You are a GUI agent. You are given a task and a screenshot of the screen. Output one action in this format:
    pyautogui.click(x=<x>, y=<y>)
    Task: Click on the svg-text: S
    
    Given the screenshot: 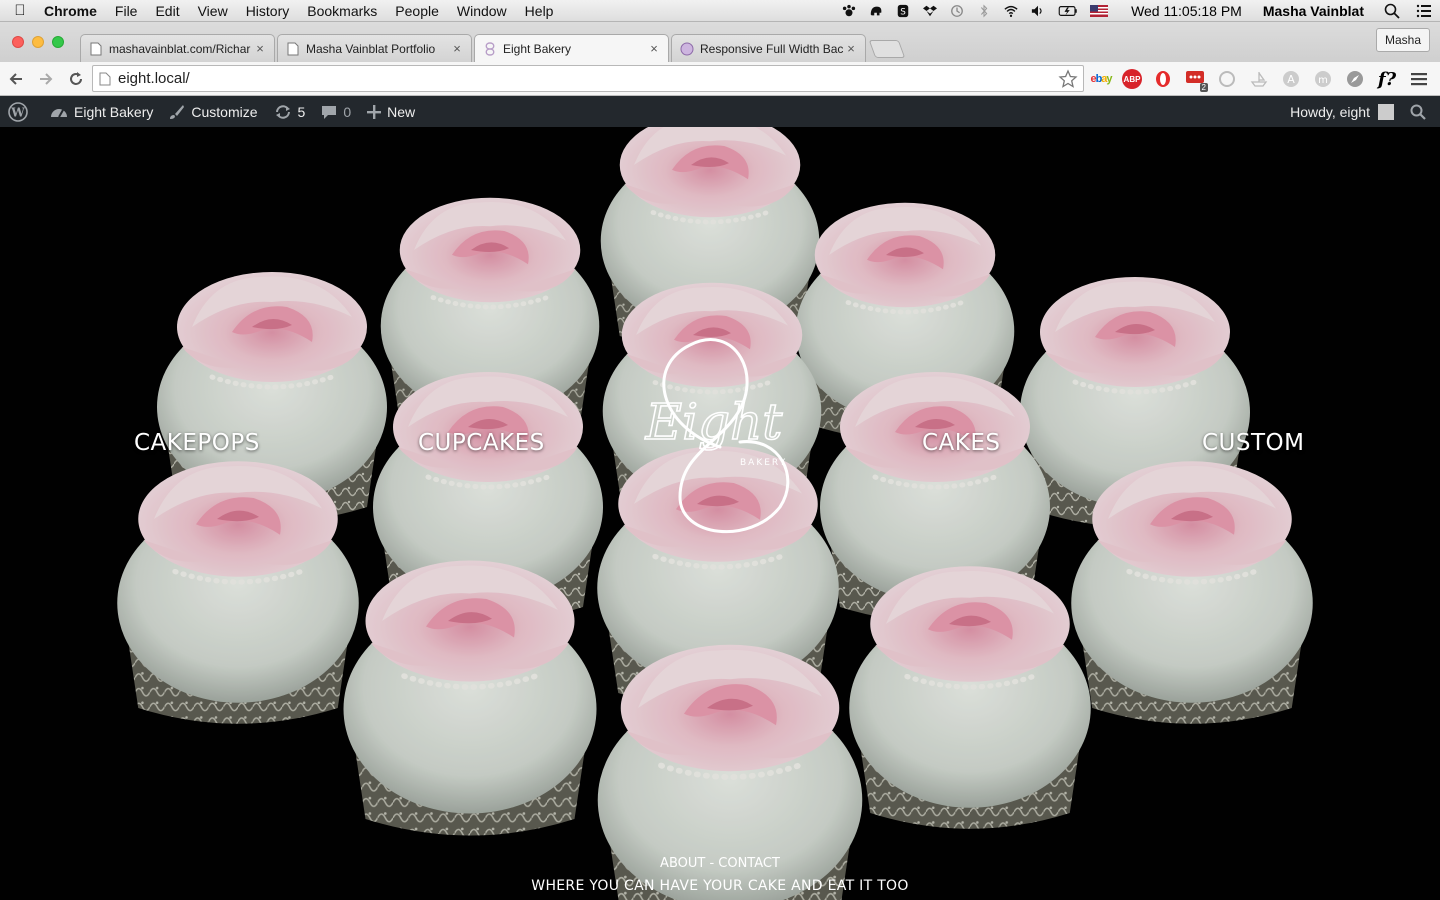 What is the action you would take?
    pyautogui.click(x=903, y=12)
    